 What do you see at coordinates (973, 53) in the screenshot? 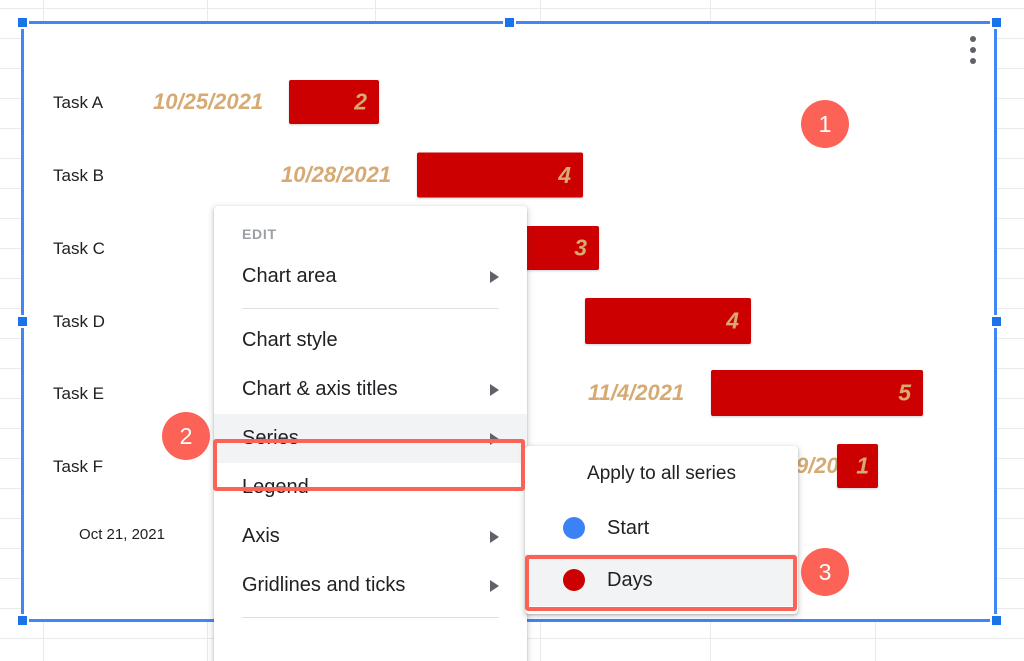
I see `chart-more-options-icon` at bounding box center [973, 53].